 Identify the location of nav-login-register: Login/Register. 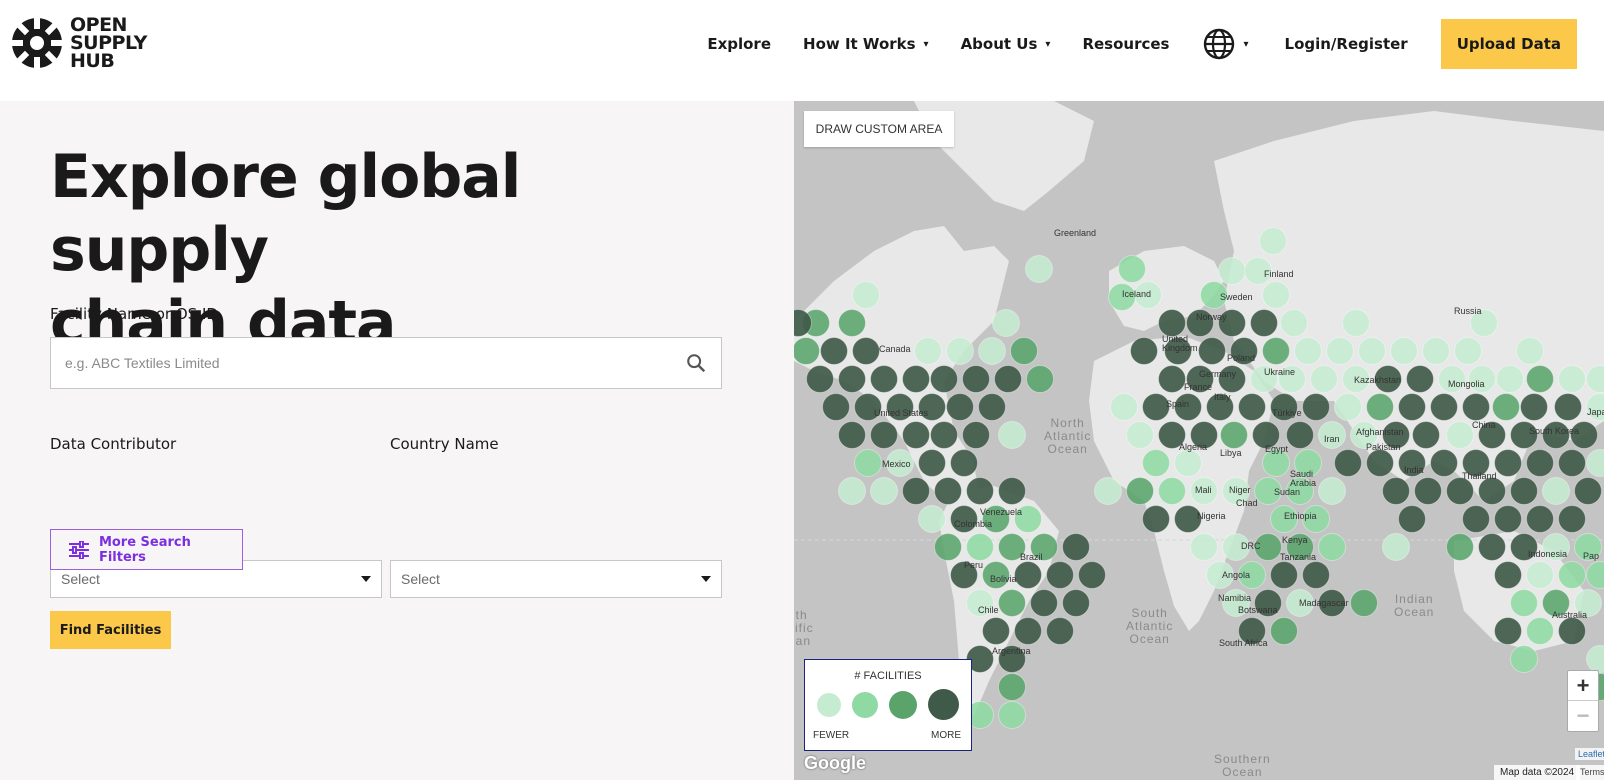
(1346, 44).